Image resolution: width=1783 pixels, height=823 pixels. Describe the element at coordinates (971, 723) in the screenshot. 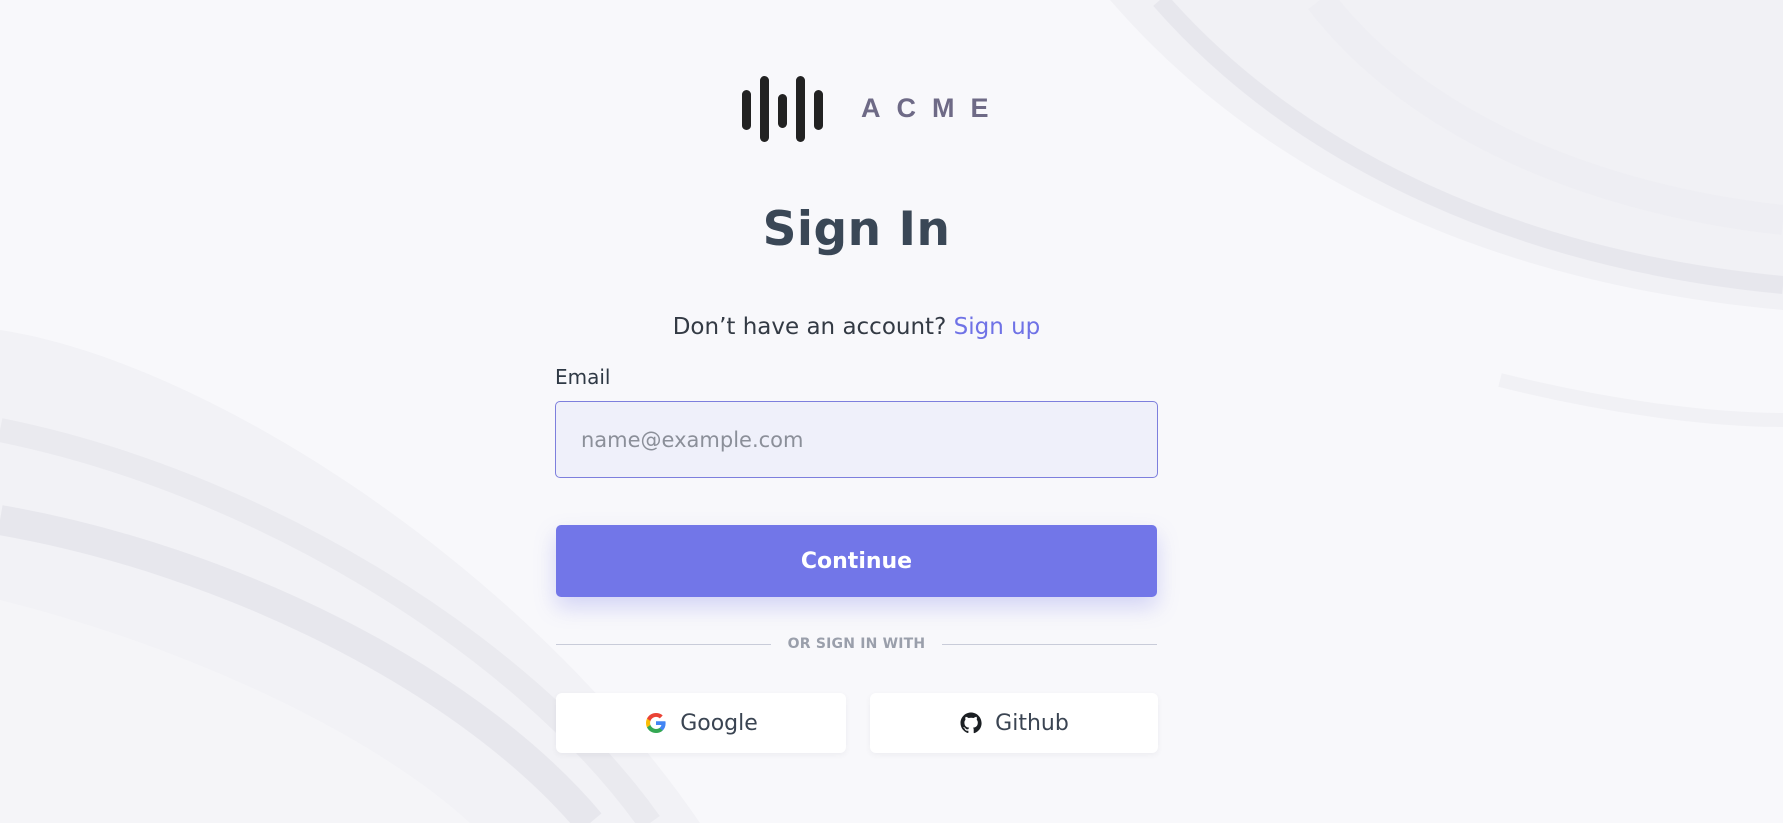

I see `github-icon` at that location.